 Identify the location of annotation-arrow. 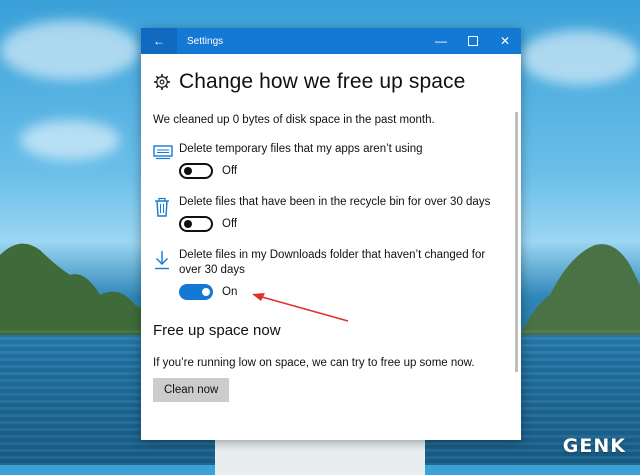
(300, 307).